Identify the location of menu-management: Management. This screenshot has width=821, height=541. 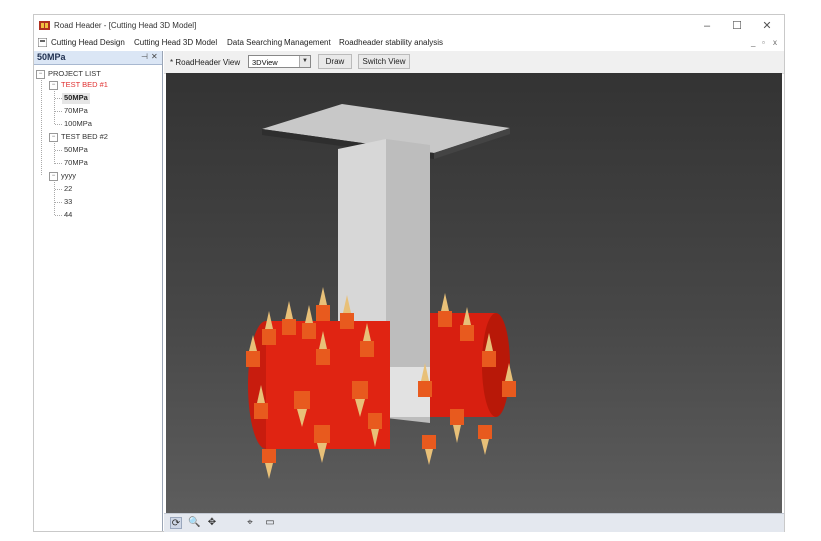
(307, 42).